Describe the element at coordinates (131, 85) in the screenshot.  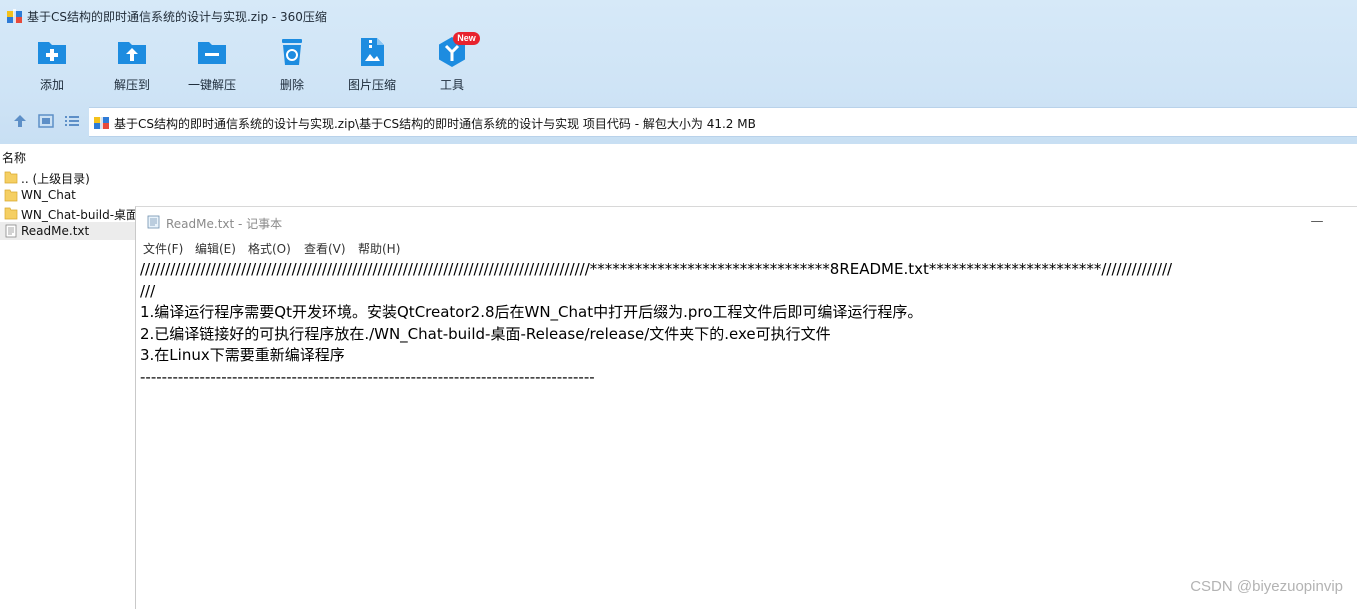
I see `extract-to-label: 解压到` at that location.